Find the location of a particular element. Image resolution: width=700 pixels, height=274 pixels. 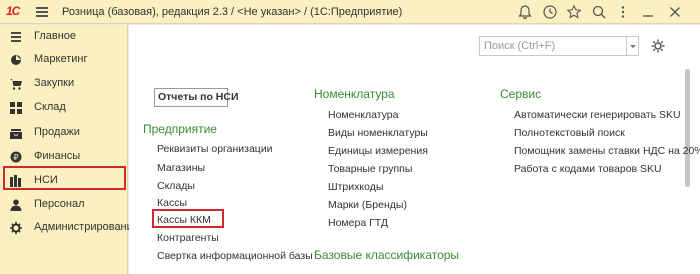

reports-button-label: Отчеты по НСИ is located at coordinates (198, 97).